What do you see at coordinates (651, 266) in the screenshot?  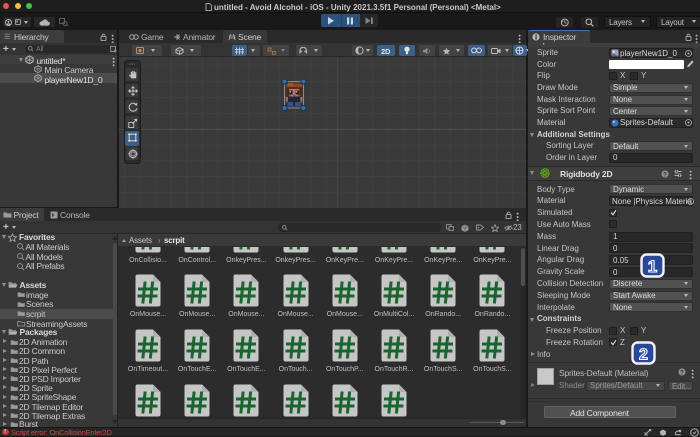 I see `svg-text: 1` at bounding box center [651, 266].